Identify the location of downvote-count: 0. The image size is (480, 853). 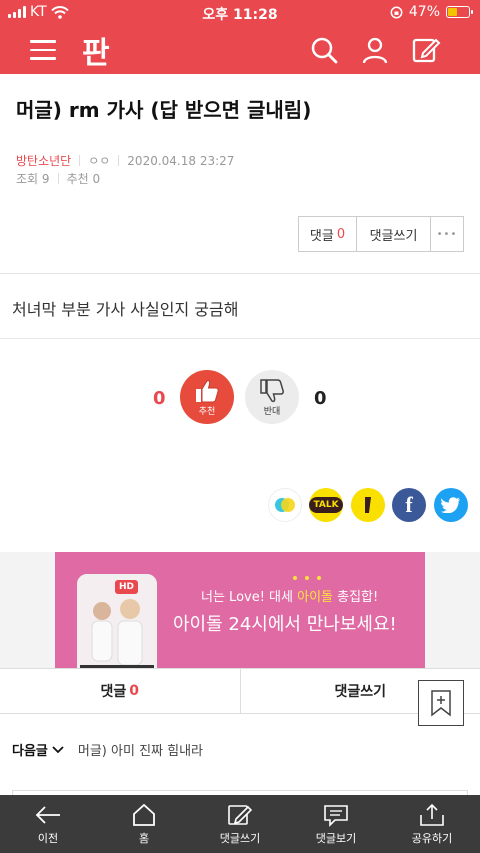
(320, 398).